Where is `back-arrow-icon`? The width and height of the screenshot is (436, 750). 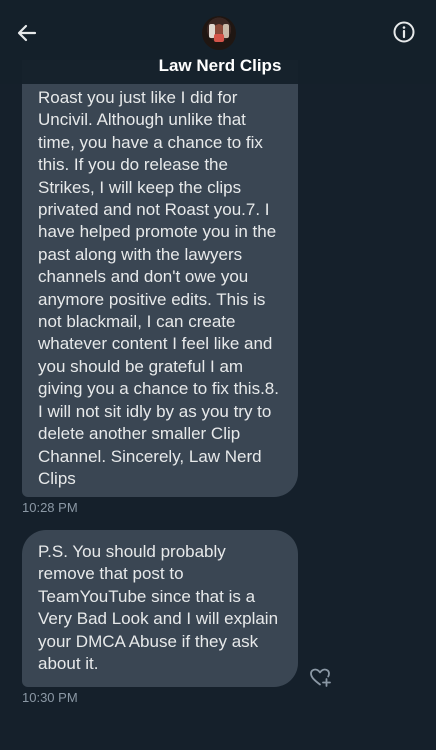 back-arrow-icon is located at coordinates (27, 33).